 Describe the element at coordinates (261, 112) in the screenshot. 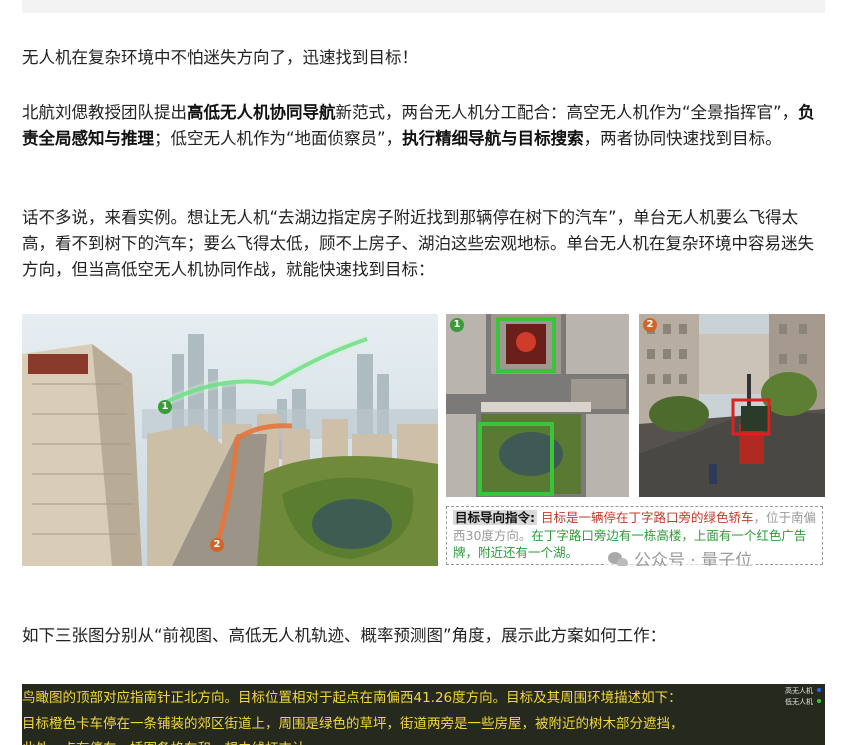

I see `bold-highlight: 高低无人机协同导航` at that location.